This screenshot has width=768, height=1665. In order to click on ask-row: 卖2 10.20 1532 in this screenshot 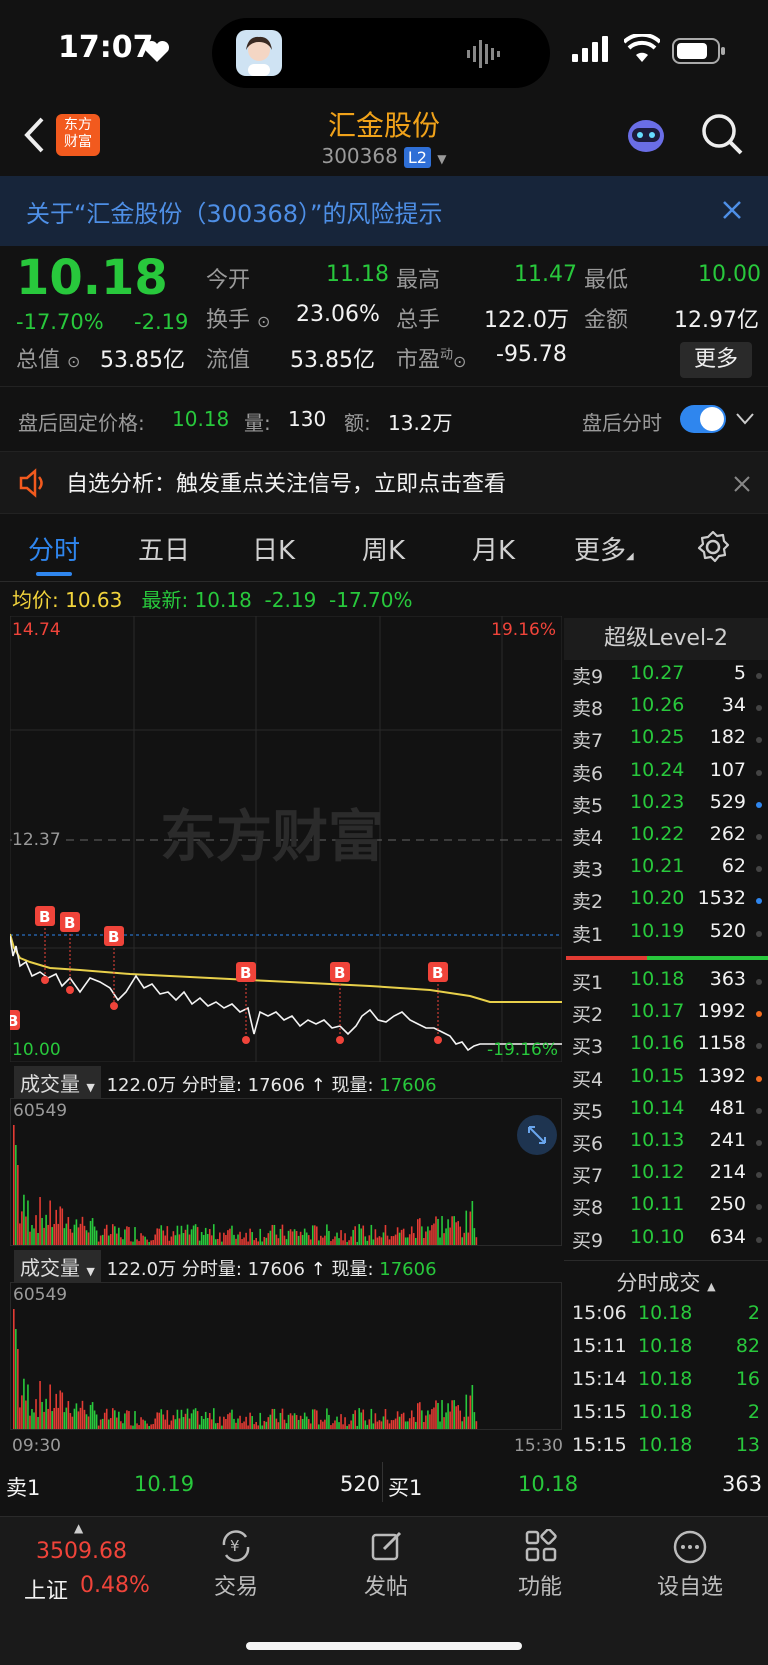, I will do `click(666, 903)`.